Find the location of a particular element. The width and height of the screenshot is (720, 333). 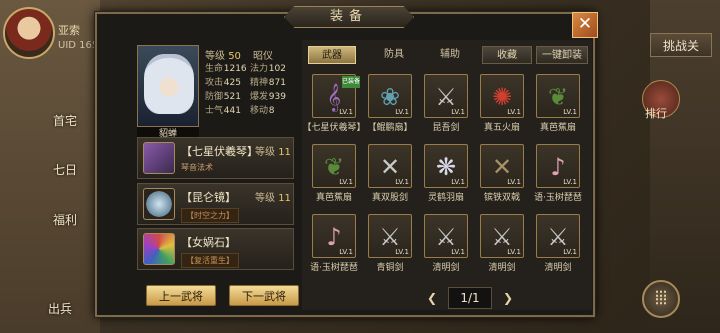

item-icon-frame: ❀ LV.1 is located at coordinates (390, 96).